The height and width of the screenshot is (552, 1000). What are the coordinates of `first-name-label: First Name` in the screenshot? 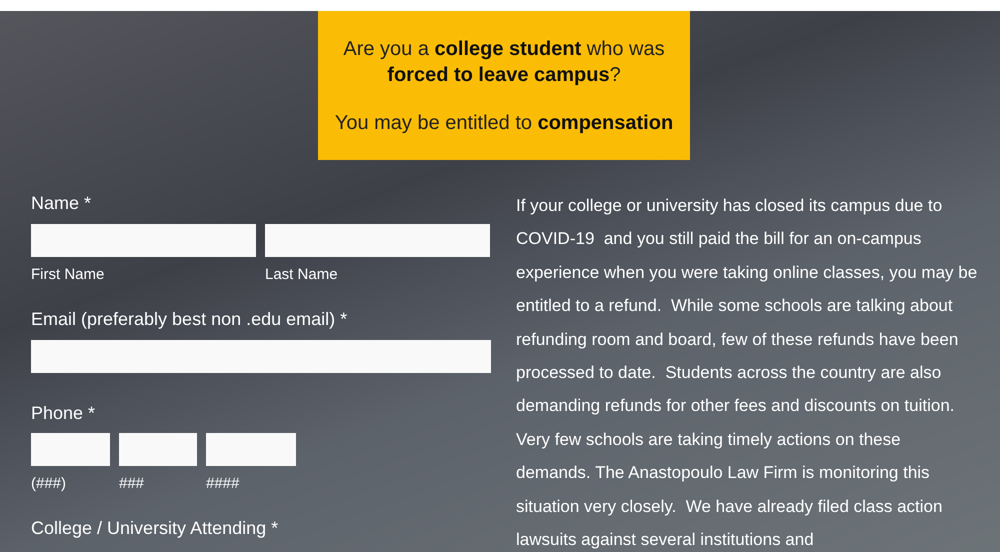 It's located at (68, 275).